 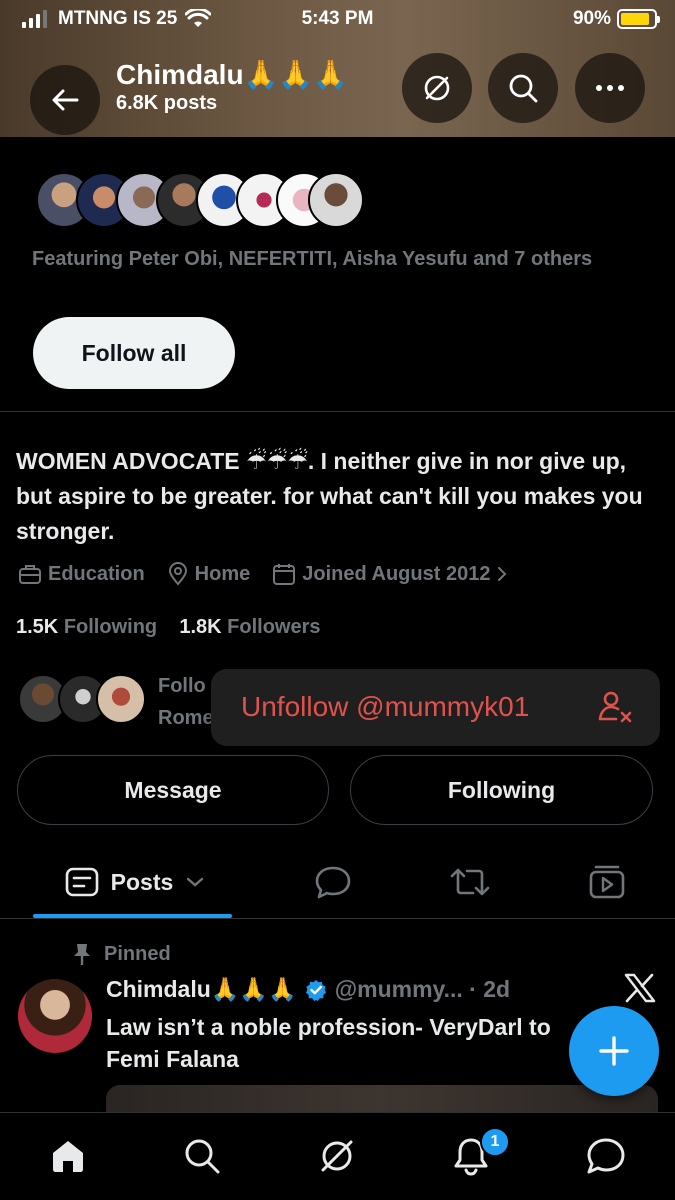 I want to click on tab-posts: Posts, so click(x=135, y=882).